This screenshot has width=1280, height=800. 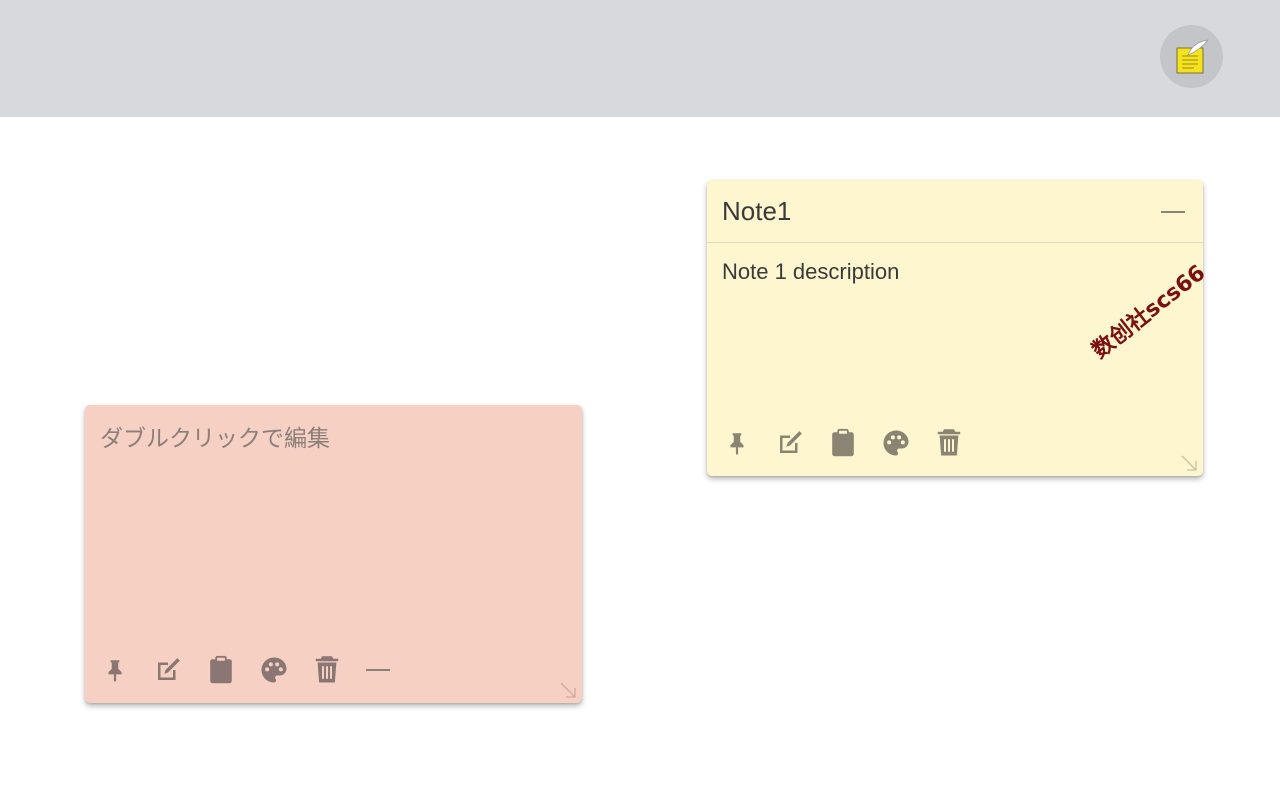 What do you see at coordinates (810, 272) in the screenshot?
I see `note-description: Note 1 description` at bounding box center [810, 272].